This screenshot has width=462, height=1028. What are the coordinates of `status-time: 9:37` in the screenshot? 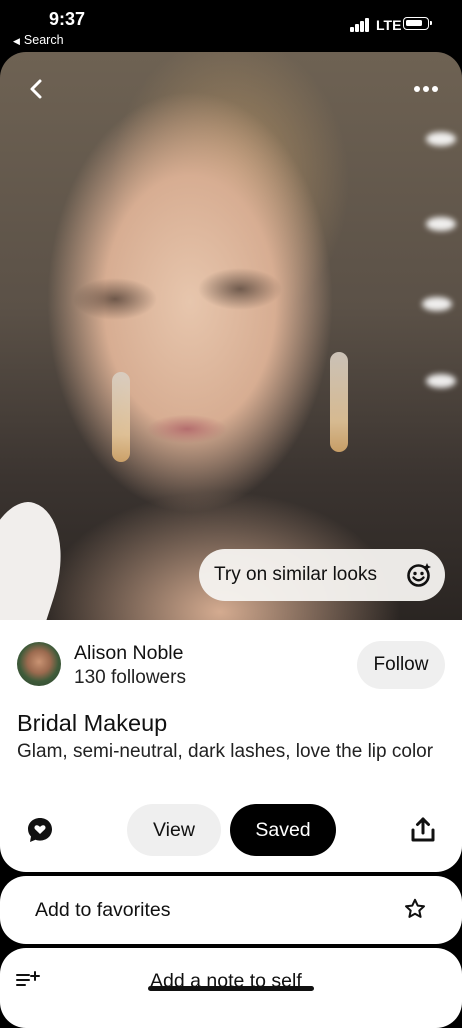 It's located at (67, 19).